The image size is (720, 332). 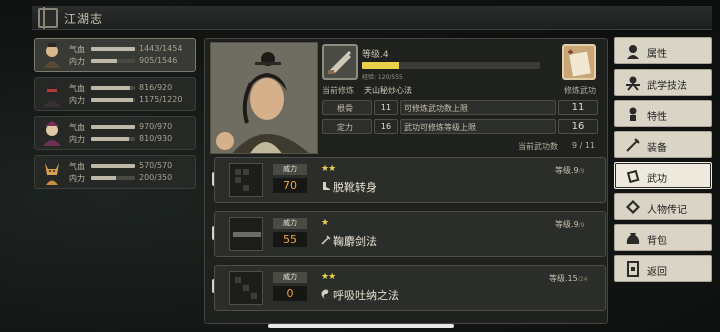 I want to click on attr-name-root: 根骨, so click(x=347, y=107).